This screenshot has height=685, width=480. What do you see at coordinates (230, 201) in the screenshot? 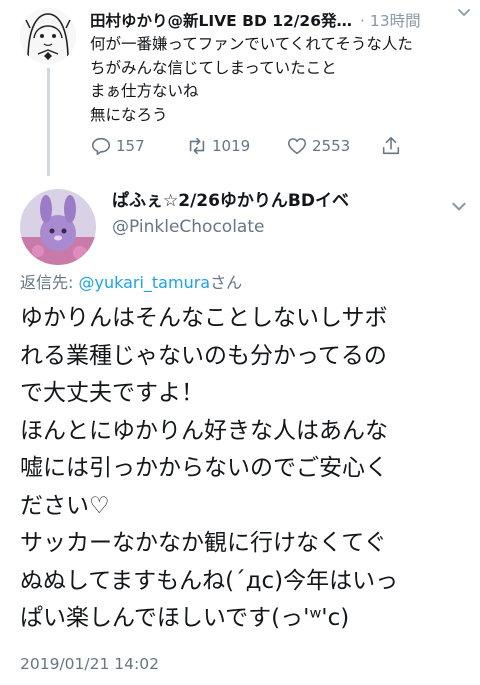
I see `main-display-name: ぱふぇ☆2/26ゆかりんBDイベ` at bounding box center [230, 201].